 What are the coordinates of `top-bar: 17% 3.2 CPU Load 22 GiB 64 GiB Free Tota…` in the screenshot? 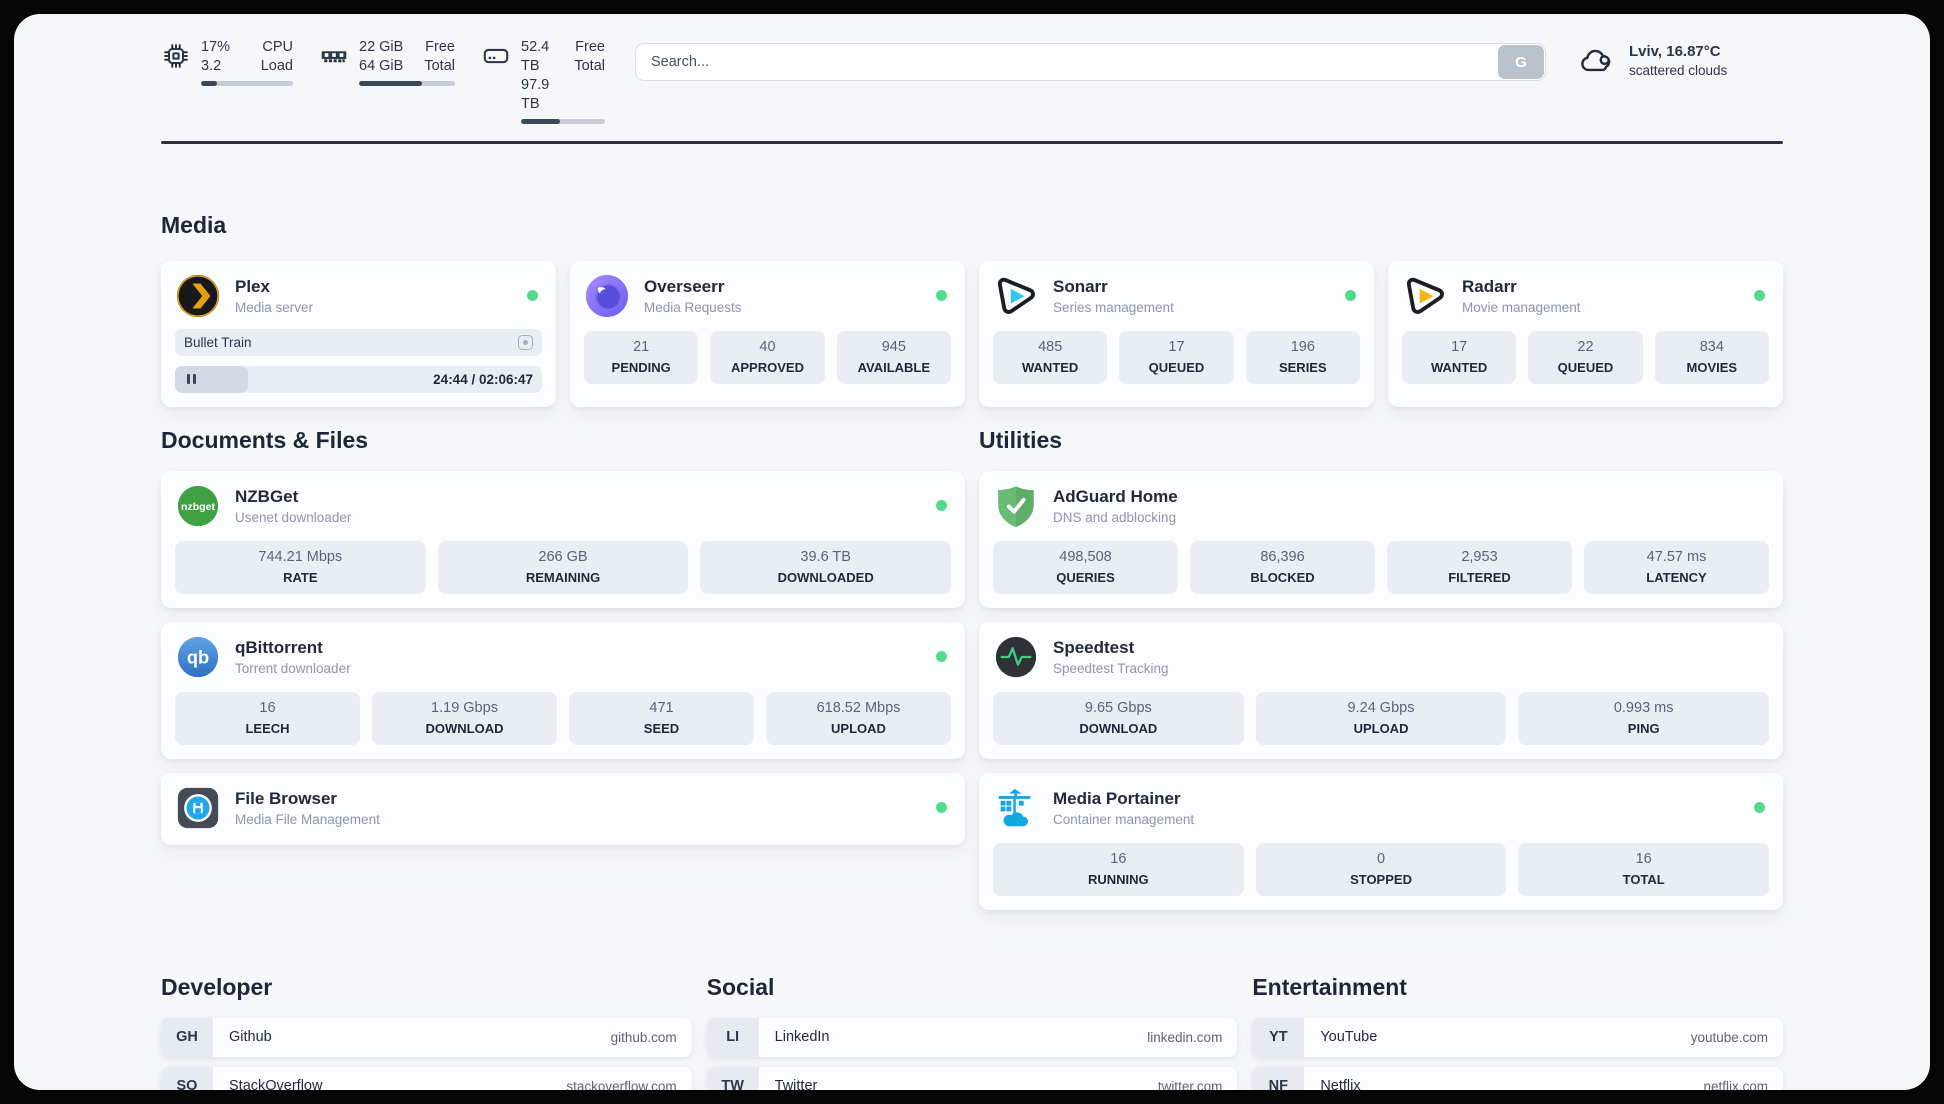 It's located at (972, 81).